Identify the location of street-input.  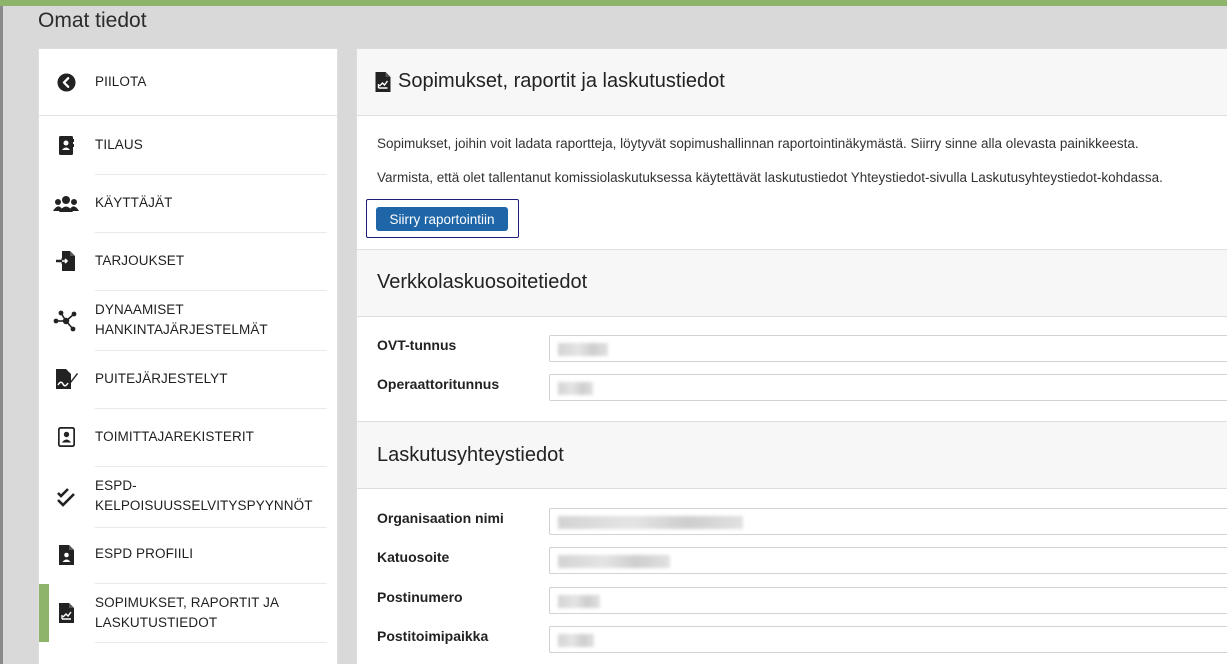
(888, 560).